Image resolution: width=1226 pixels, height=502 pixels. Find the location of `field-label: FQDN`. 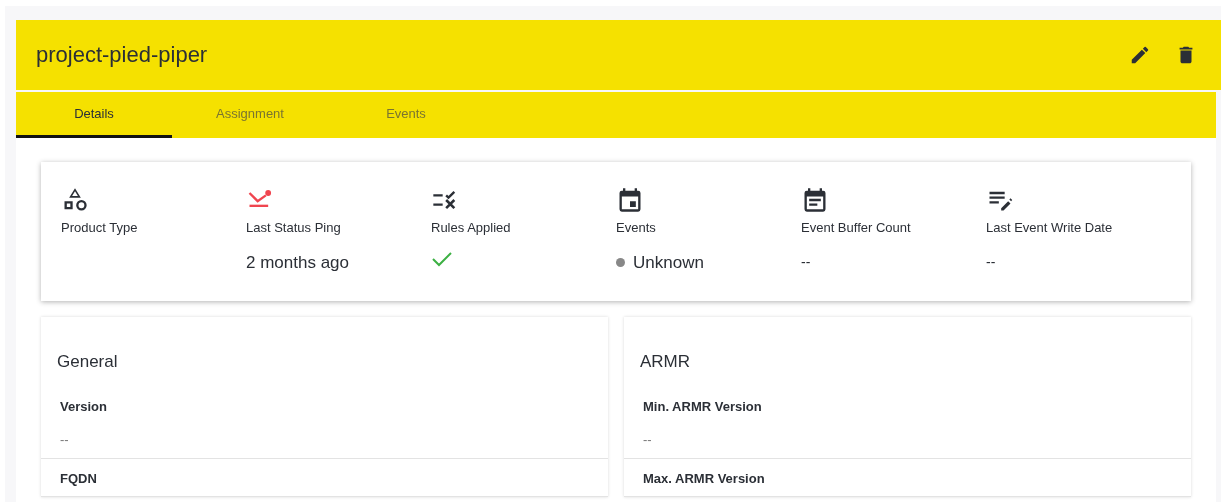

field-label: FQDN is located at coordinates (79, 478).